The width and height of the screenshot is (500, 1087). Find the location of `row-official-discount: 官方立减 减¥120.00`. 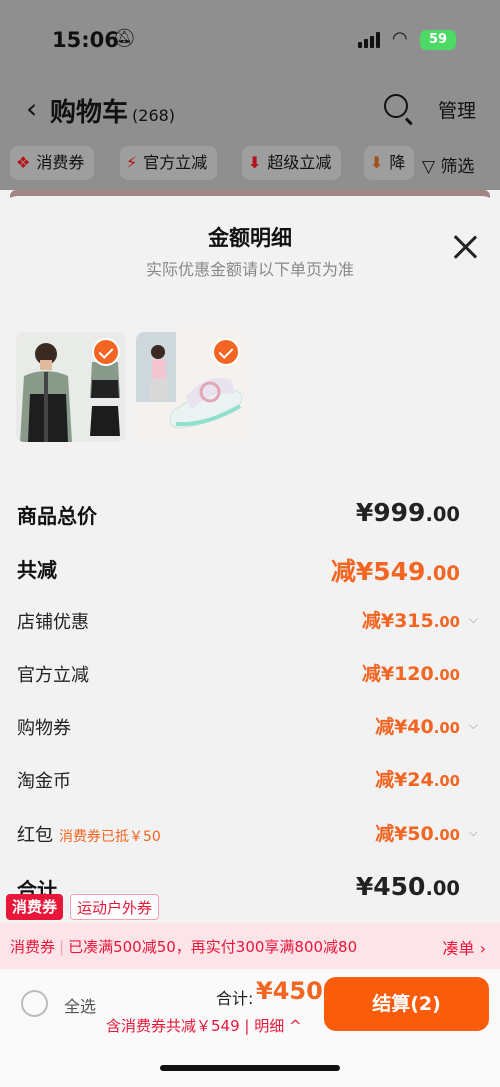

row-official-discount: 官方立减 减¥120.00 is located at coordinates (250, 673).